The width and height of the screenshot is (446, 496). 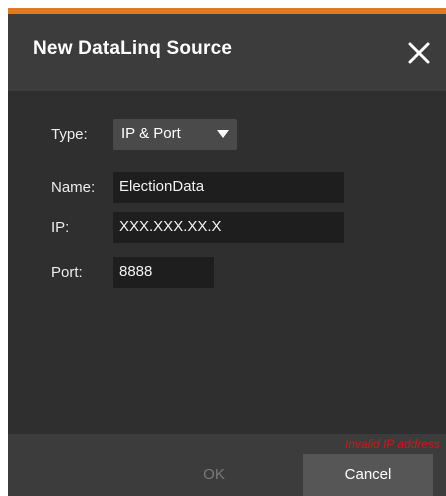 I want to click on type-dropdown: IP & Port, so click(x=175, y=134).